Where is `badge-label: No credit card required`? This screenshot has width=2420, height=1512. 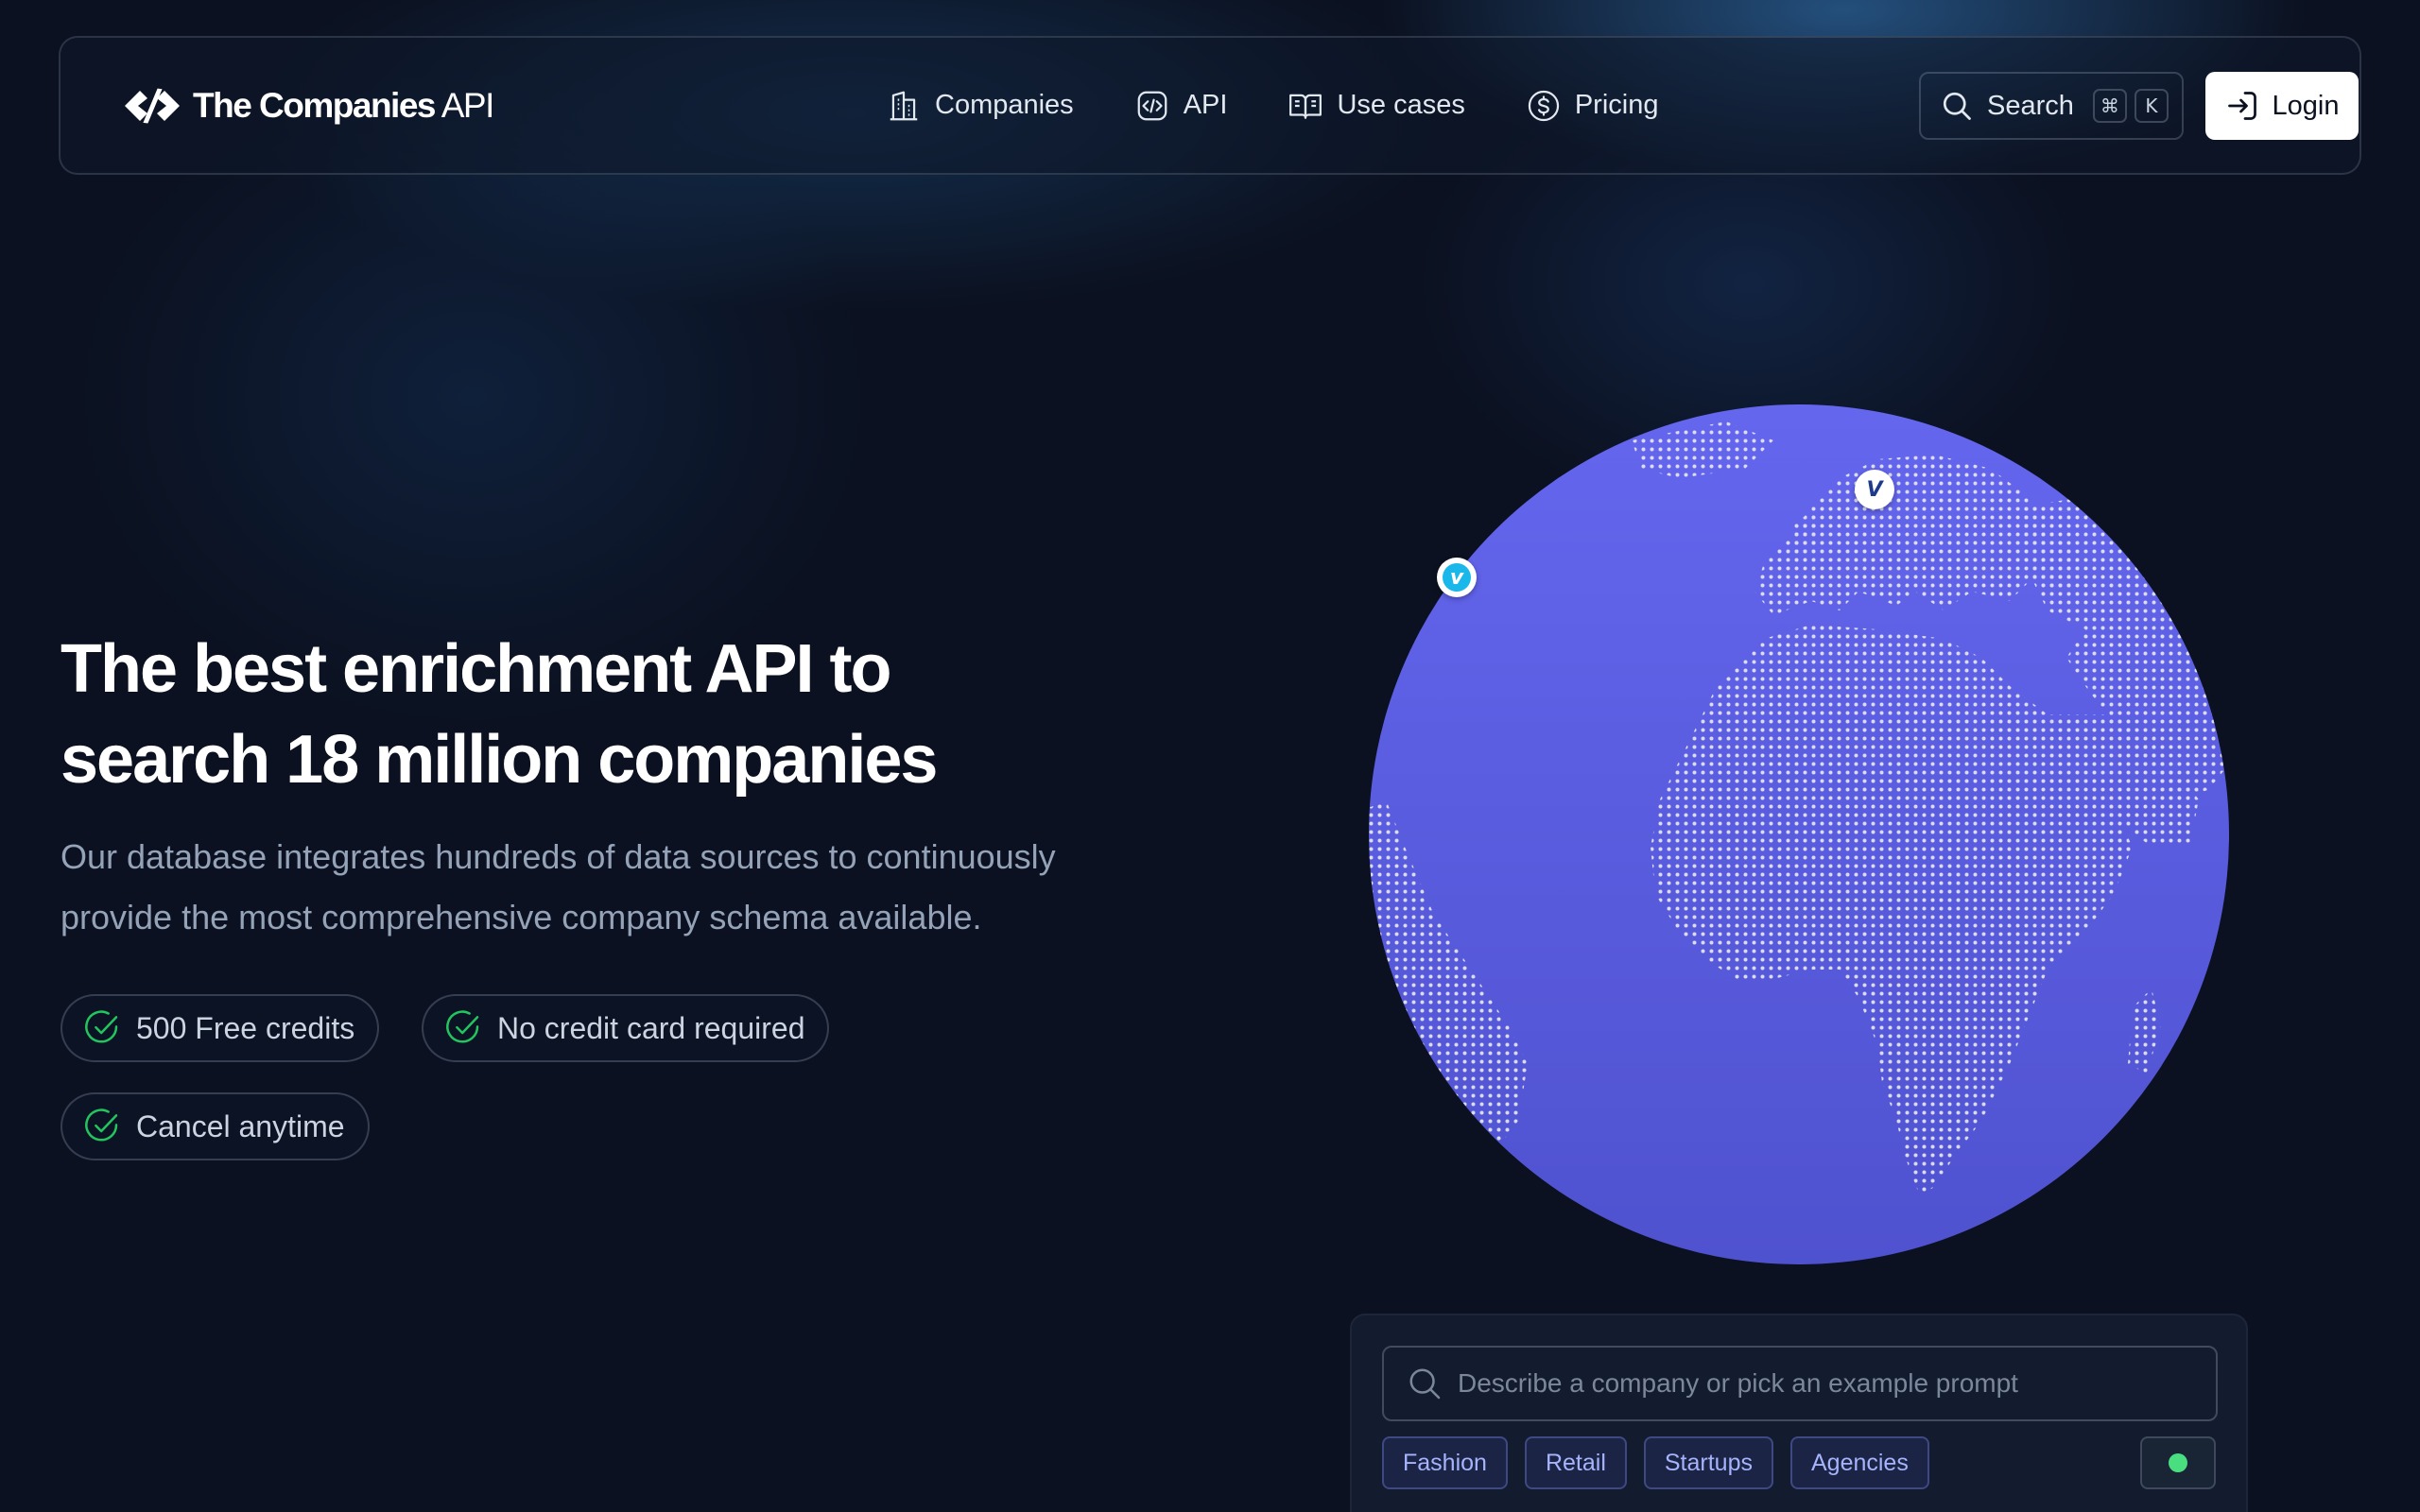 badge-label: No credit card required is located at coordinates (651, 1027).